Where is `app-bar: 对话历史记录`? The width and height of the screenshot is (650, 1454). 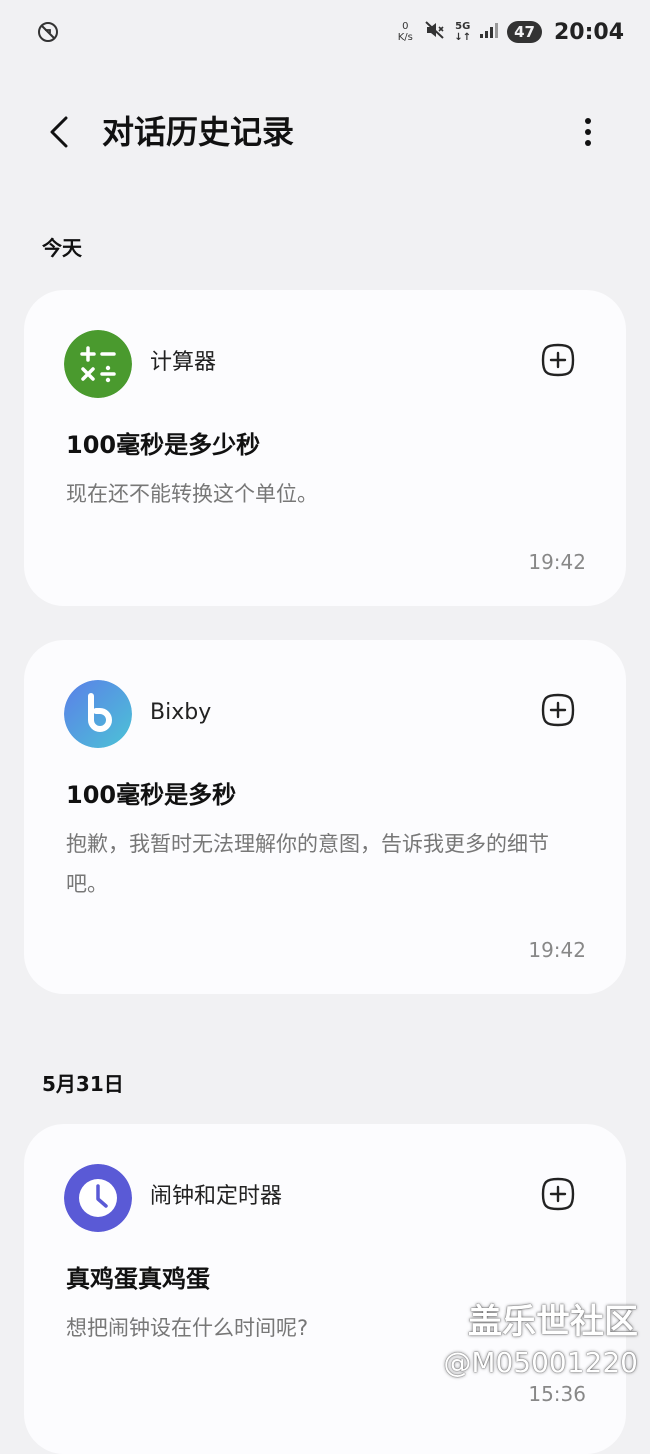 app-bar: 对话历史记录 is located at coordinates (325, 136).